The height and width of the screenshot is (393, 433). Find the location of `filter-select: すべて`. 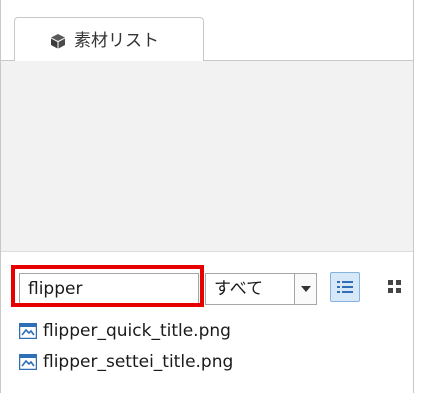

filter-select: すべて is located at coordinates (261, 289).